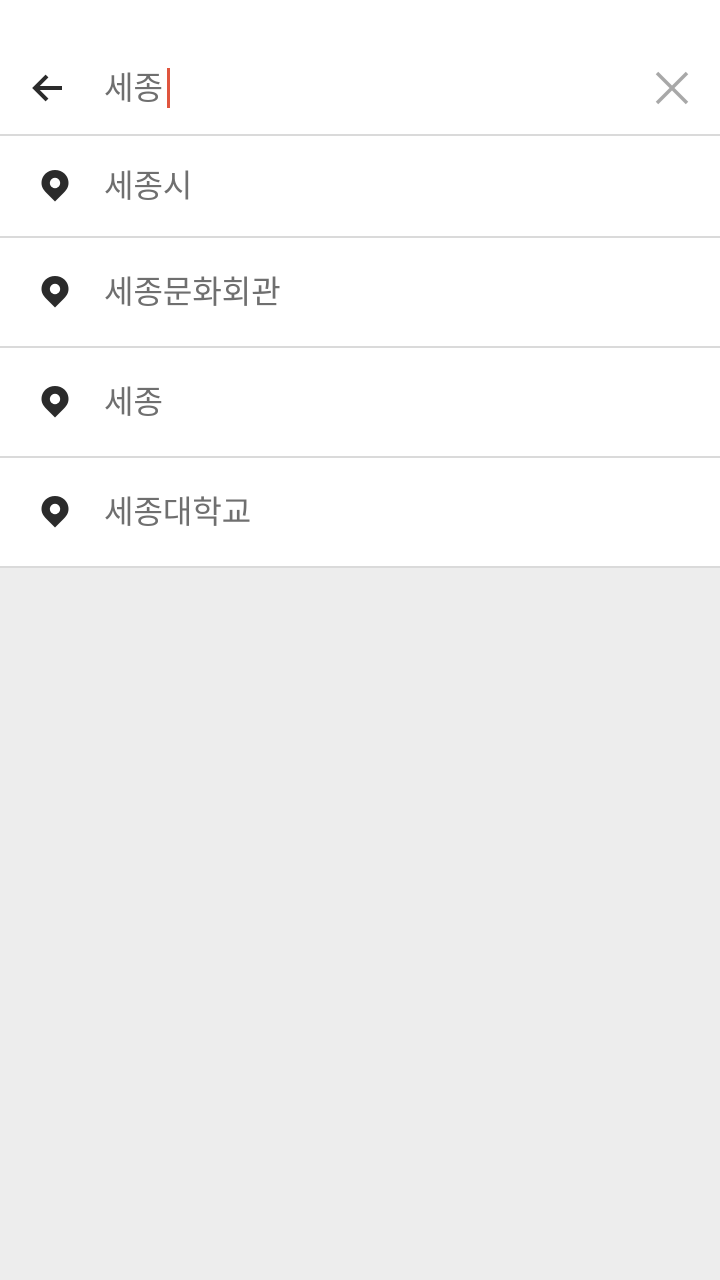  What do you see at coordinates (168, 88) in the screenshot?
I see `text-caret` at bounding box center [168, 88].